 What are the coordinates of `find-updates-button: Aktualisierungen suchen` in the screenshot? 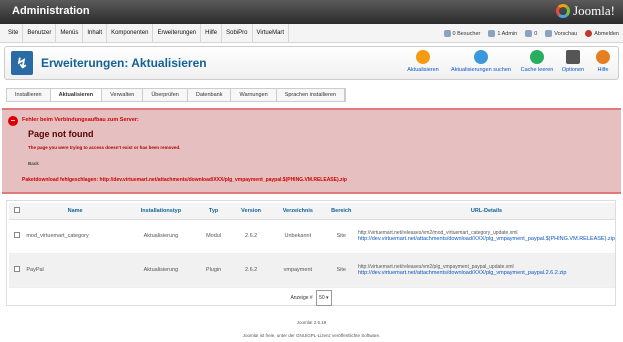 It's located at (481, 61).